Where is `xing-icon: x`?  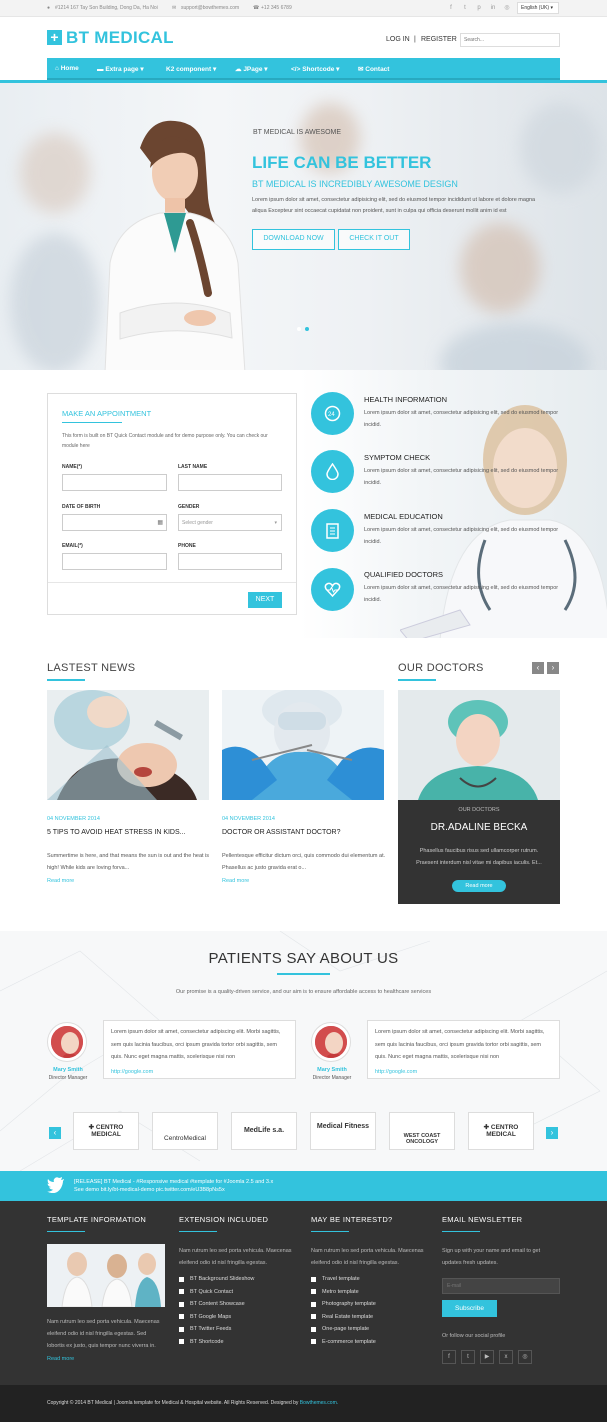 xing-icon: x is located at coordinates (506, 1357).